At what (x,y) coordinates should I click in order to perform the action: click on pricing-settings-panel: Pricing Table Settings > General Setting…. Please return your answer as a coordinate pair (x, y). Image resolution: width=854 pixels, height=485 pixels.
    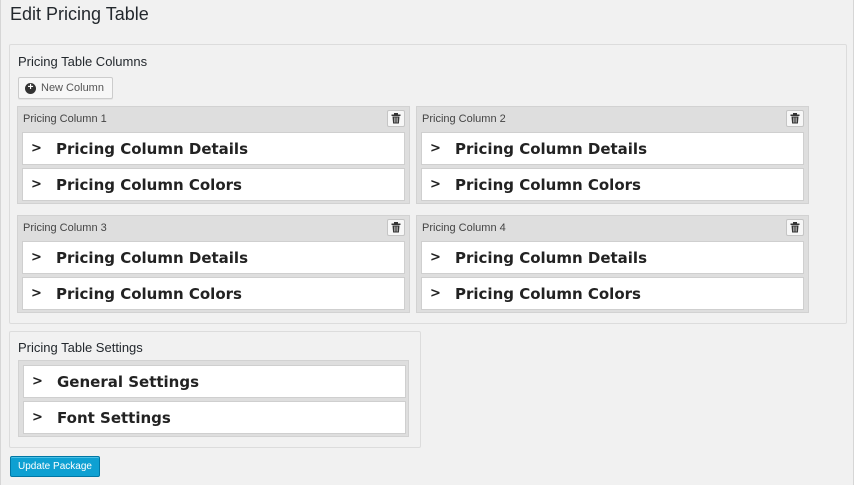
    Looking at the image, I should click on (215, 389).